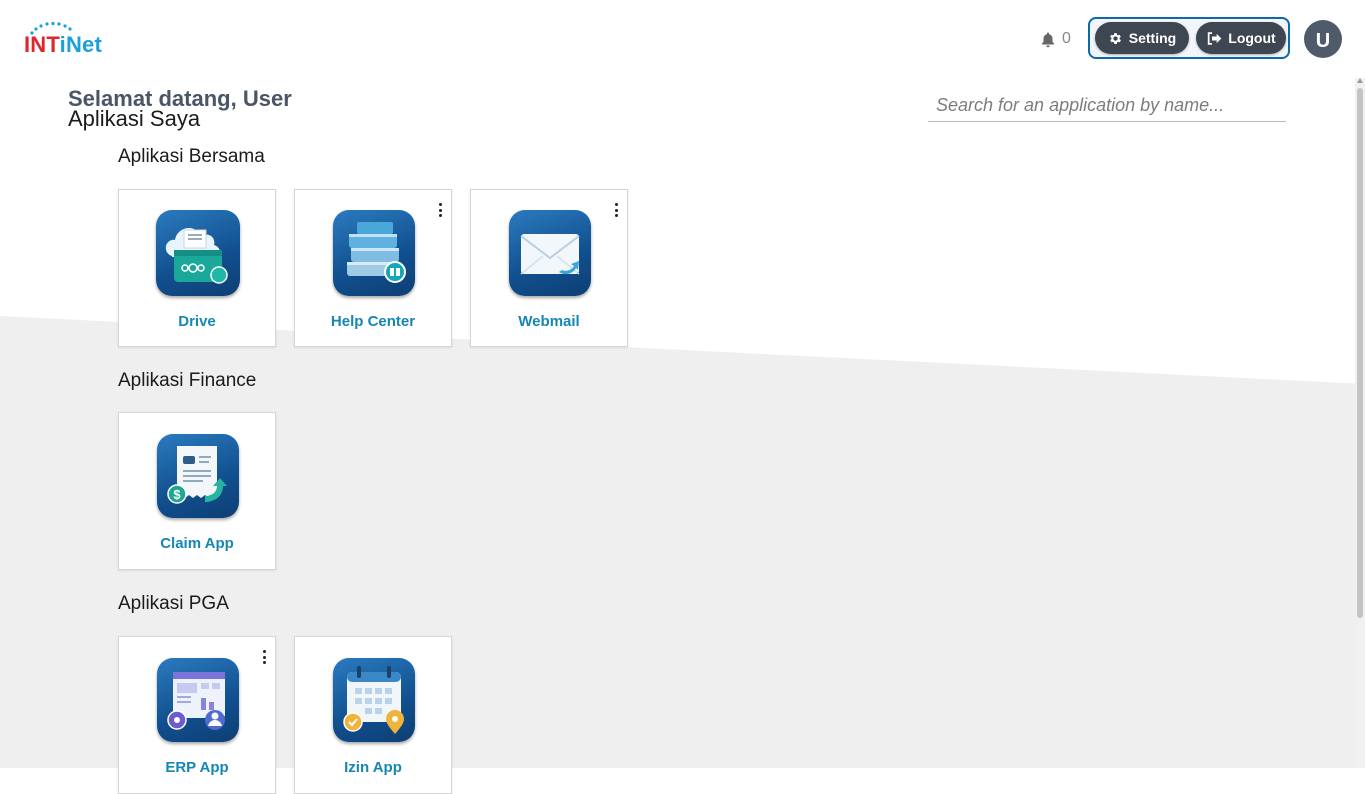 The image size is (1365, 794). I want to click on app-label: Drive, so click(197, 321).